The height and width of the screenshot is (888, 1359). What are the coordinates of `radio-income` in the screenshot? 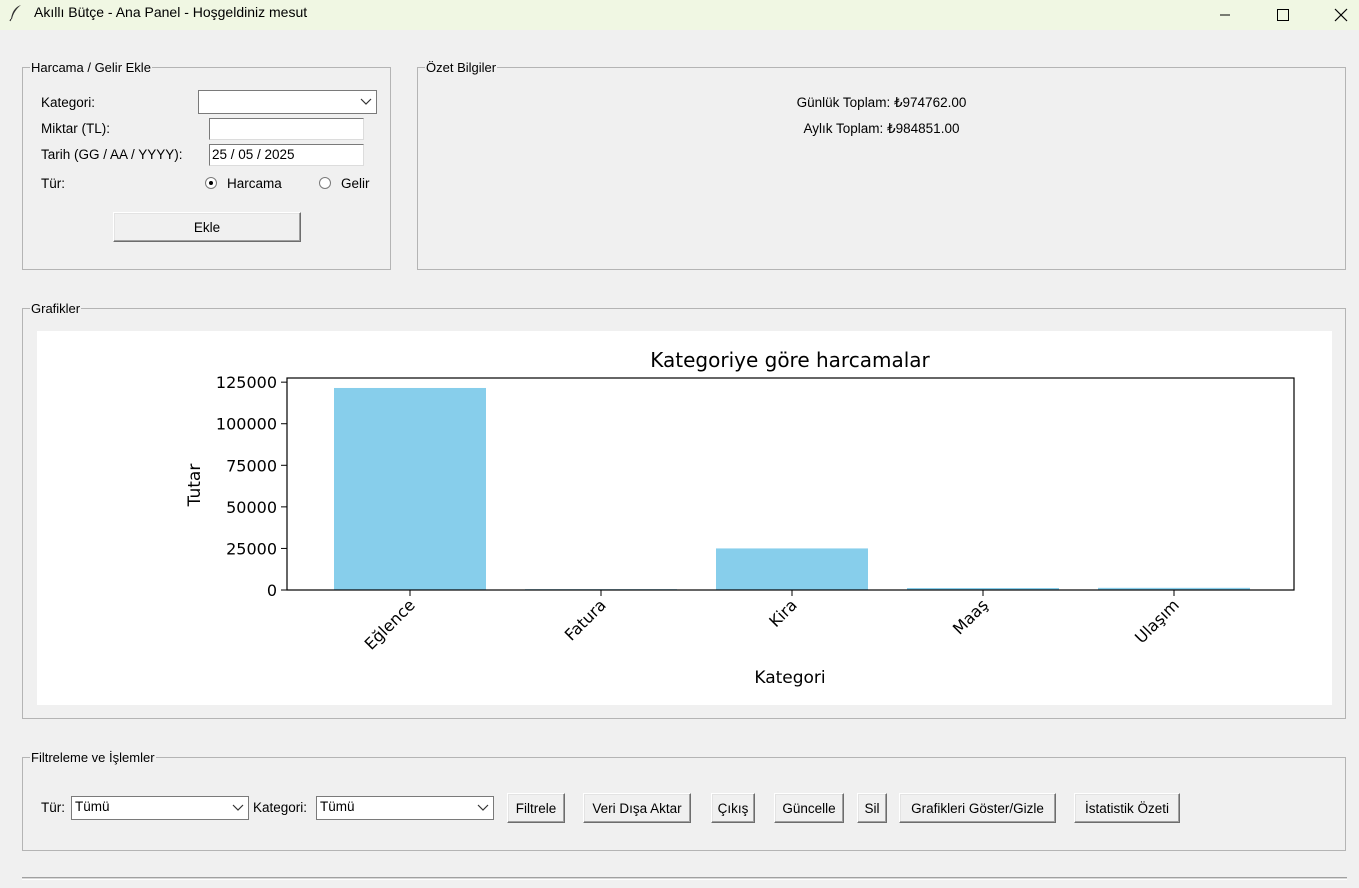 It's located at (325, 183).